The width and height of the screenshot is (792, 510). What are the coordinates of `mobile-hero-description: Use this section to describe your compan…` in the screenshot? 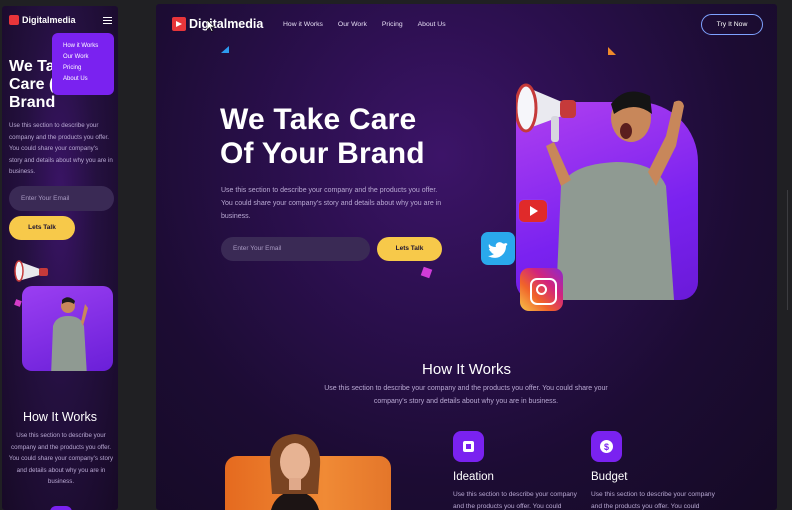 It's located at (61, 148).